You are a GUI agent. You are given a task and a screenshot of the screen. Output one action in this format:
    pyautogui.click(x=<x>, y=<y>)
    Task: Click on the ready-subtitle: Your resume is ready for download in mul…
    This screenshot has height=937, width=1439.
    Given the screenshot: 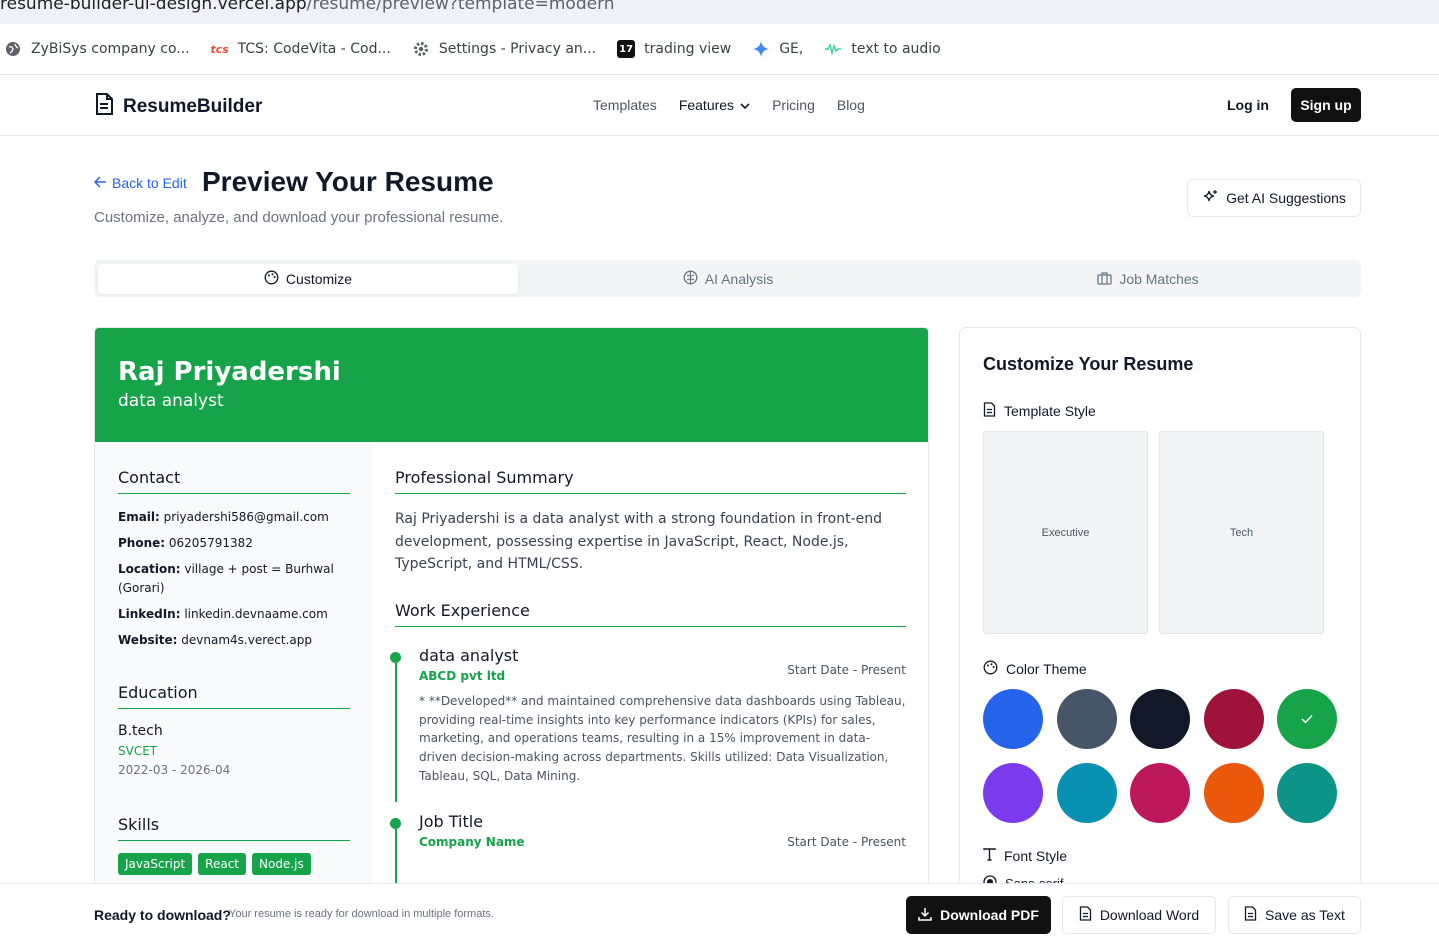 What is the action you would take?
    pyautogui.click(x=361, y=914)
    